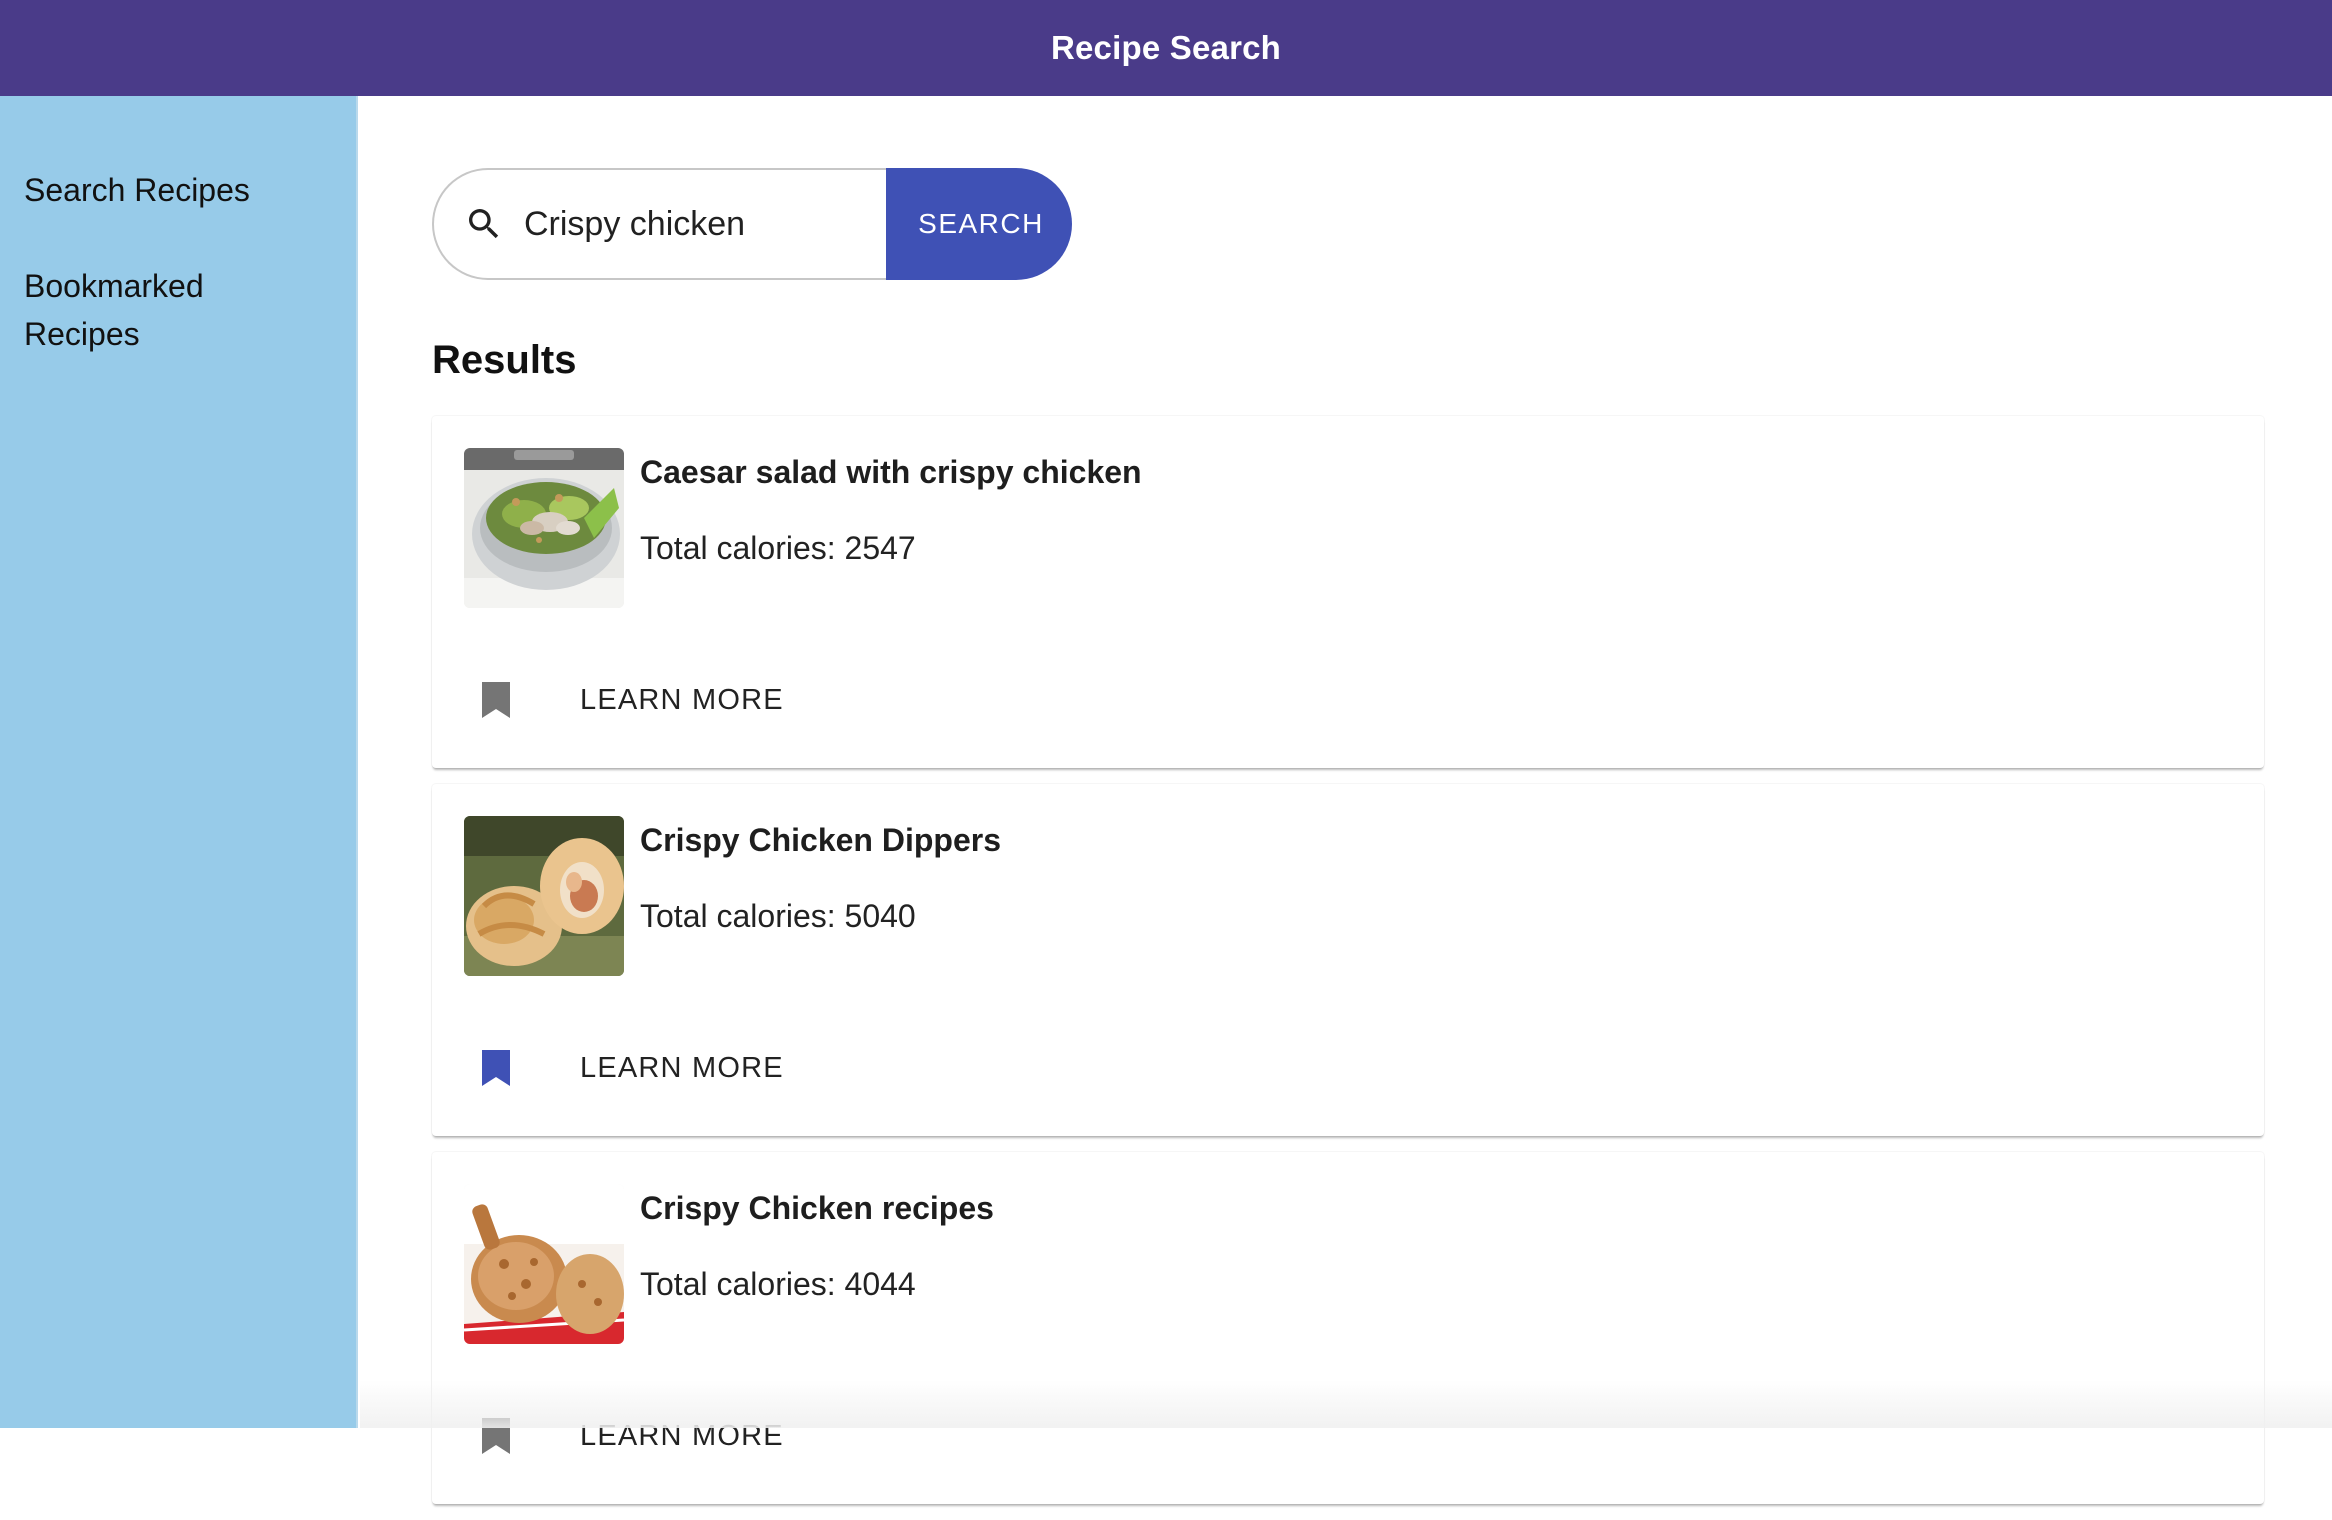 The width and height of the screenshot is (2332, 1520). What do you see at coordinates (179, 762) in the screenshot?
I see `sidebar: Search Recipes Bookmarked Recipes` at bounding box center [179, 762].